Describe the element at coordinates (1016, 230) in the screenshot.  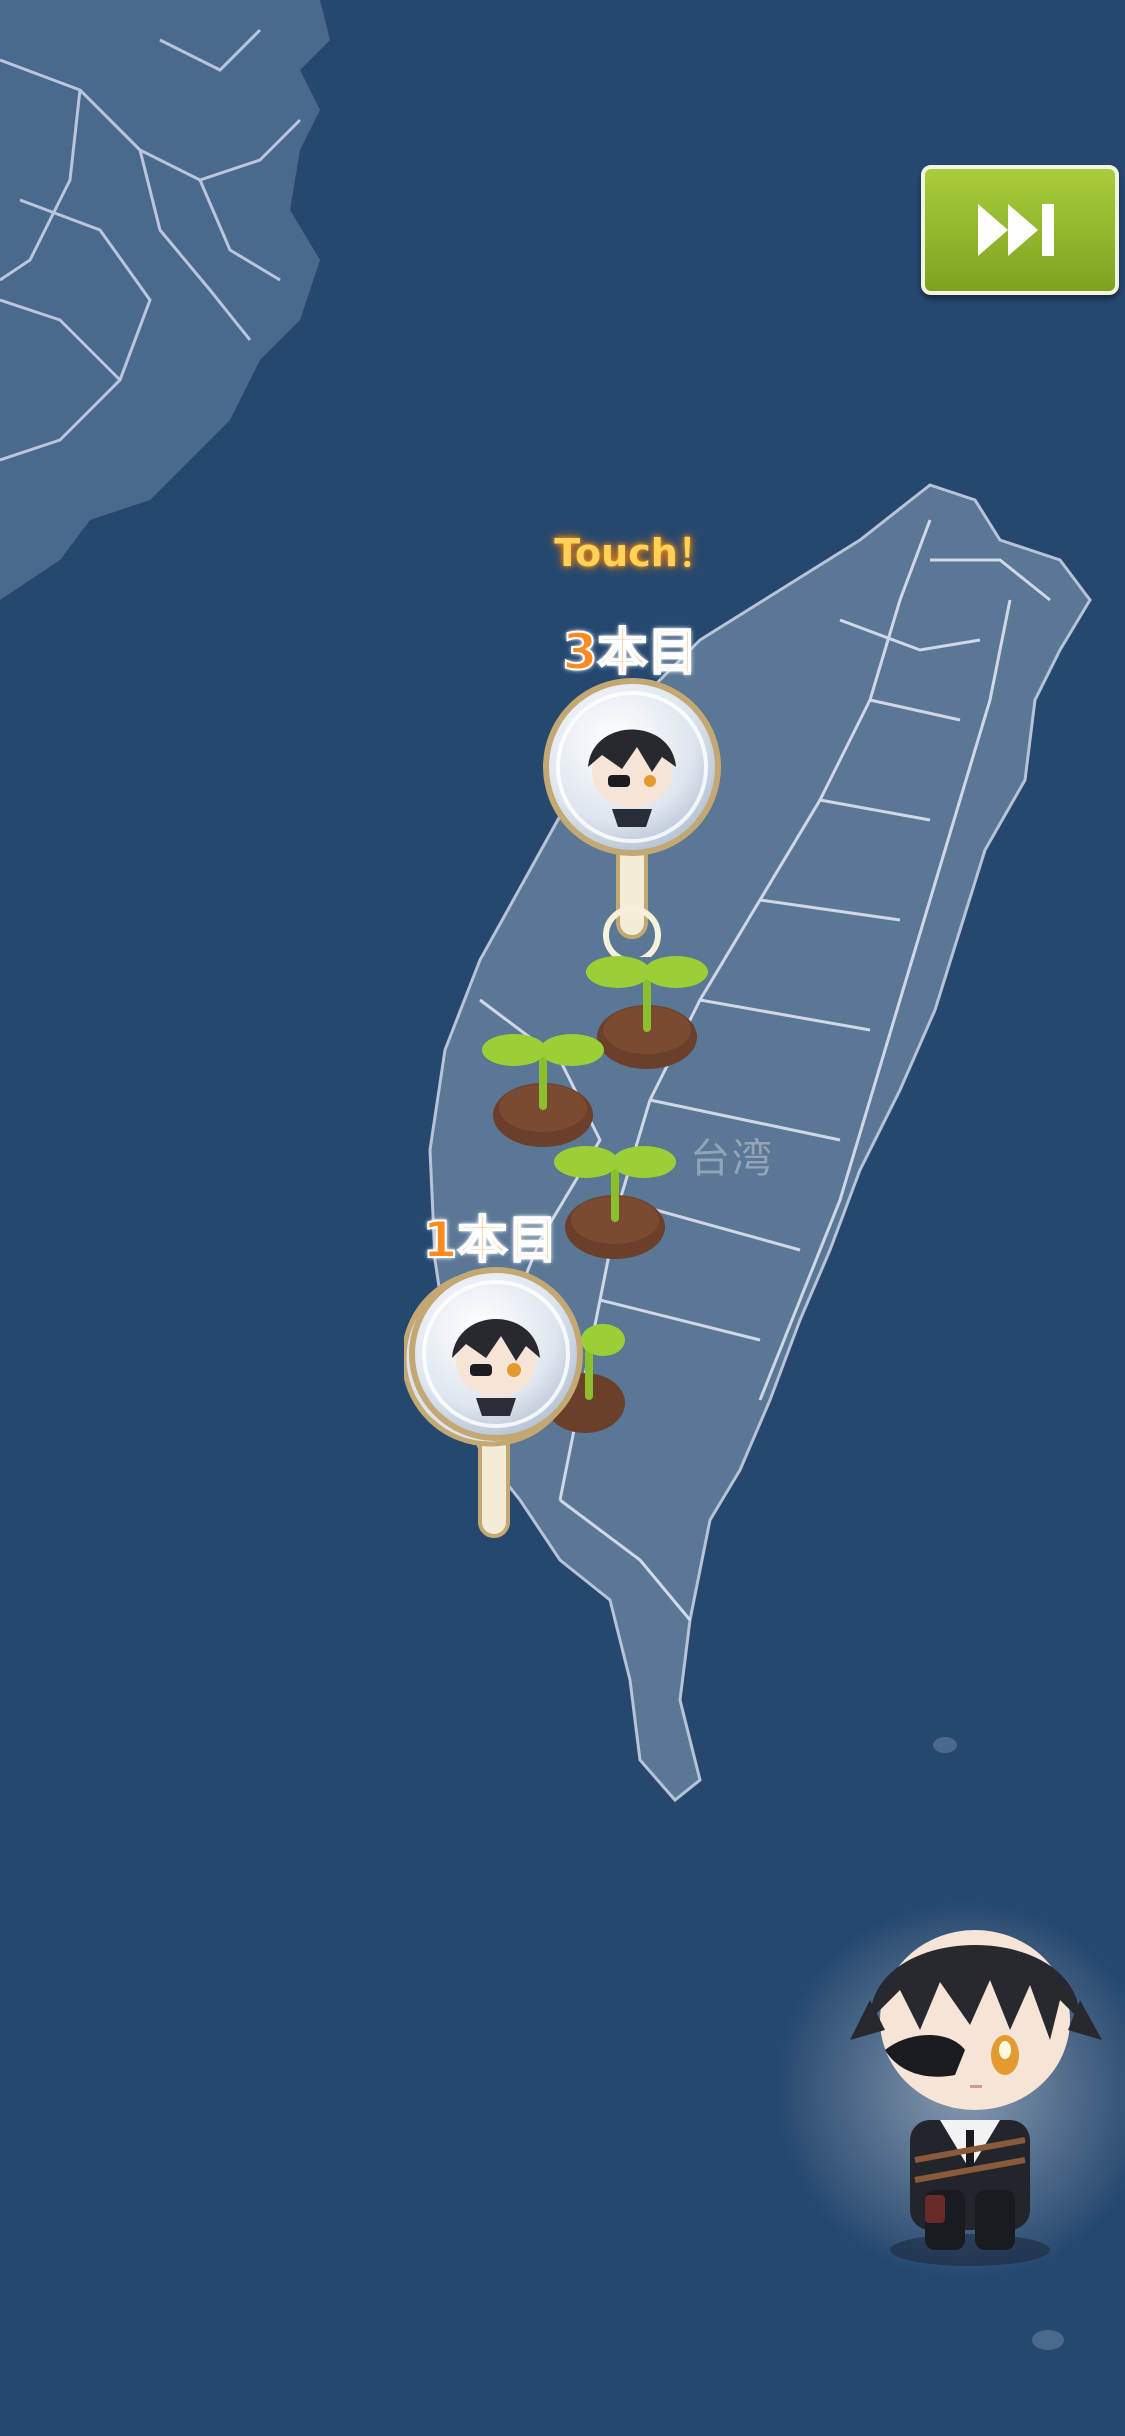
I see `fast-forward-end-icon` at that location.